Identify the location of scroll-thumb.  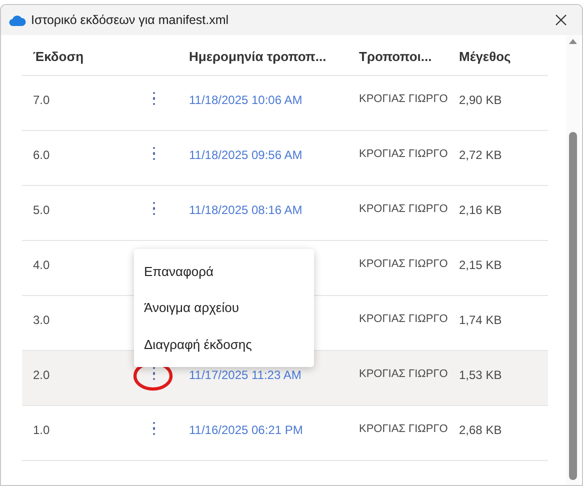
(573, 306).